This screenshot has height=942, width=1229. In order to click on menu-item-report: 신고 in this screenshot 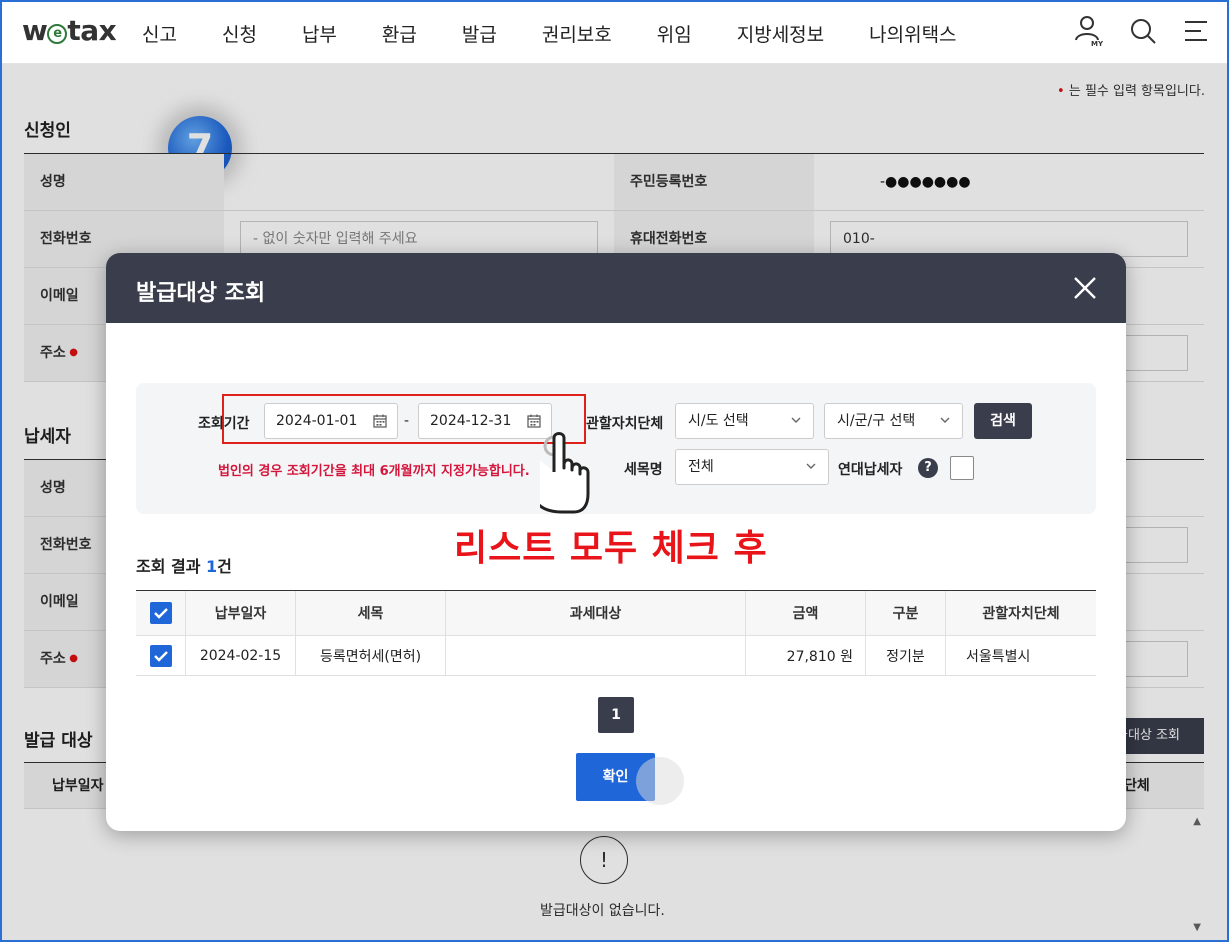, I will do `click(159, 33)`.